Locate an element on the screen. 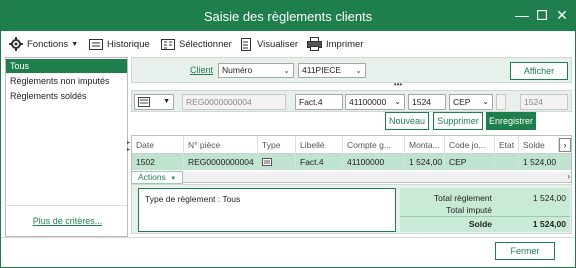 This screenshot has height=268, width=576. historique-button: Historique is located at coordinates (119, 44).